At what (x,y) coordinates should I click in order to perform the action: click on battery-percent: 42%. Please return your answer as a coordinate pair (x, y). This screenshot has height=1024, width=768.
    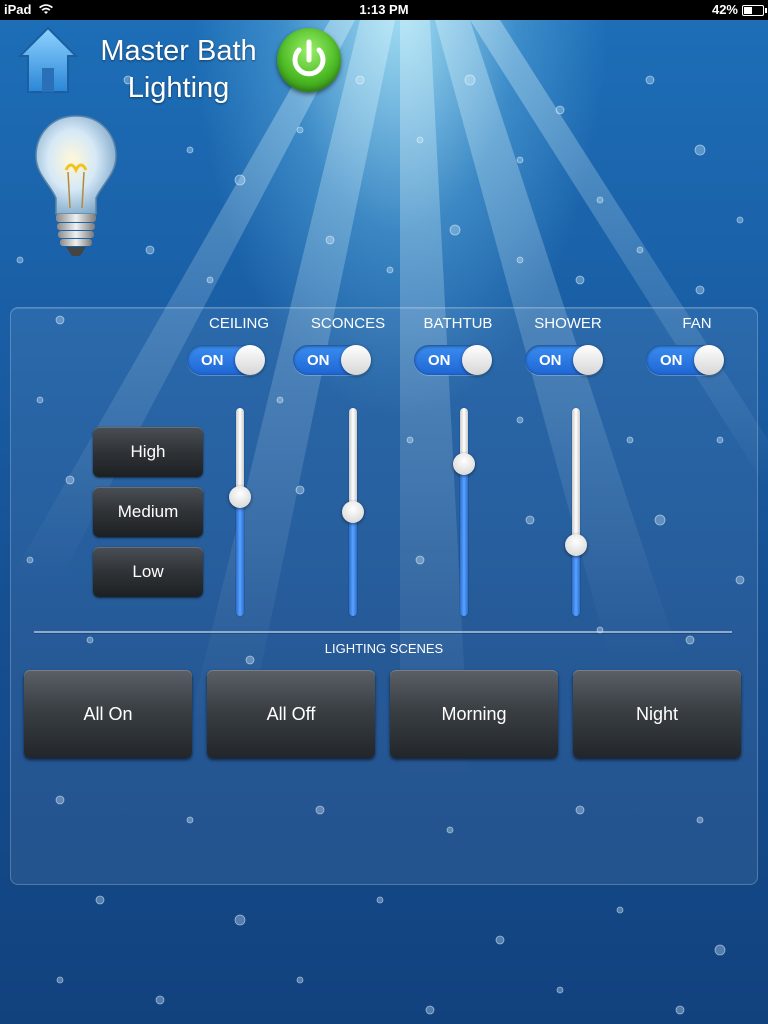
    Looking at the image, I should click on (724, 9).